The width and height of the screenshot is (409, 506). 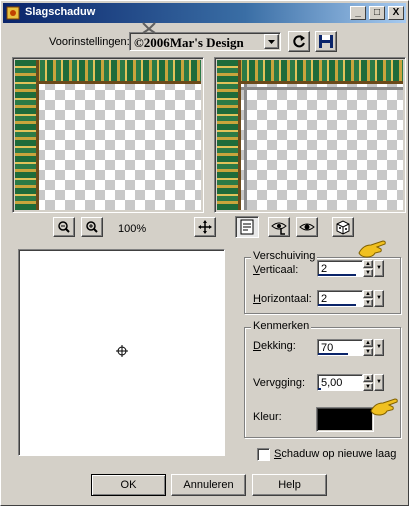 I want to click on vertical-increment: ▲, so click(x=368, y=264).